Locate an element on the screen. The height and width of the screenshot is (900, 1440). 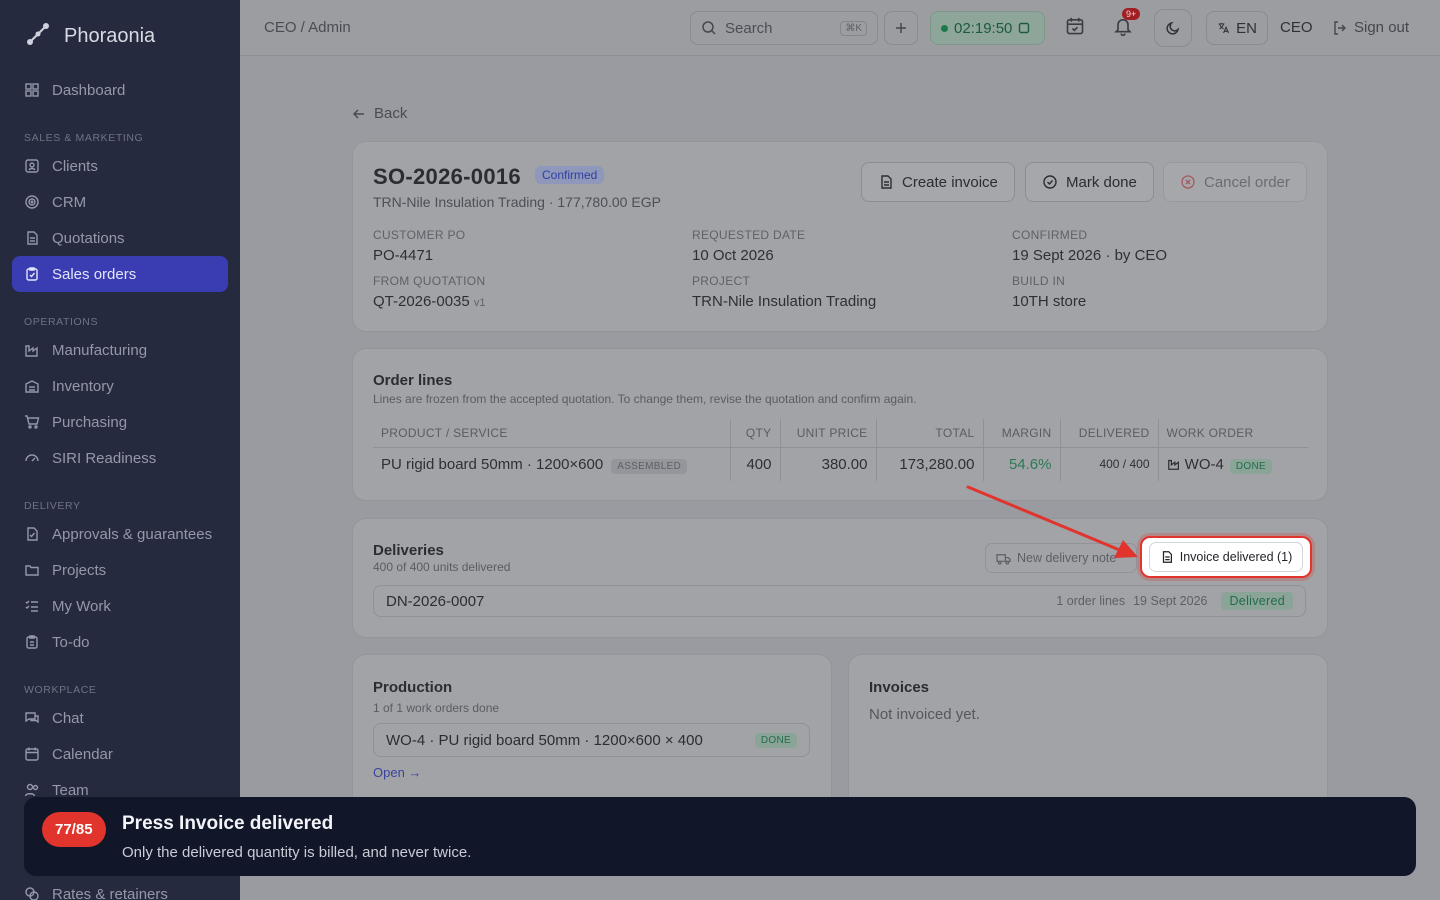
document-icon is located at coordinates (1167, 557).